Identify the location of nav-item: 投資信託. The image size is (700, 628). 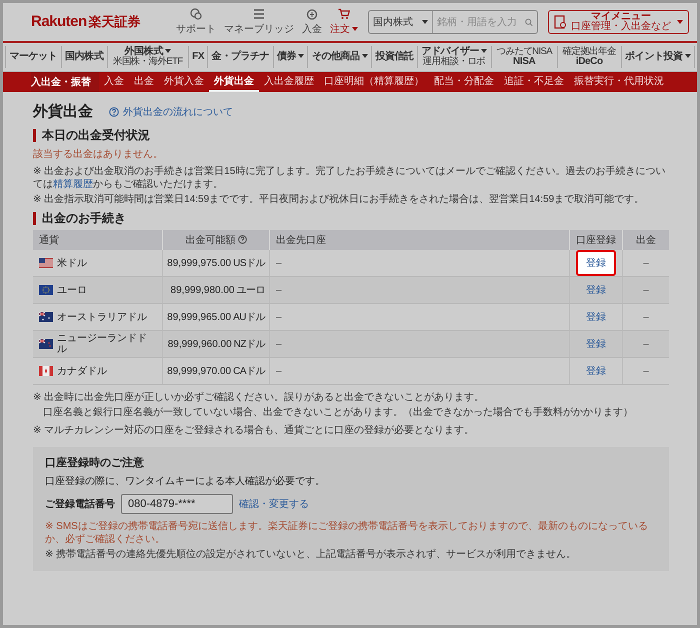
(394, 57).